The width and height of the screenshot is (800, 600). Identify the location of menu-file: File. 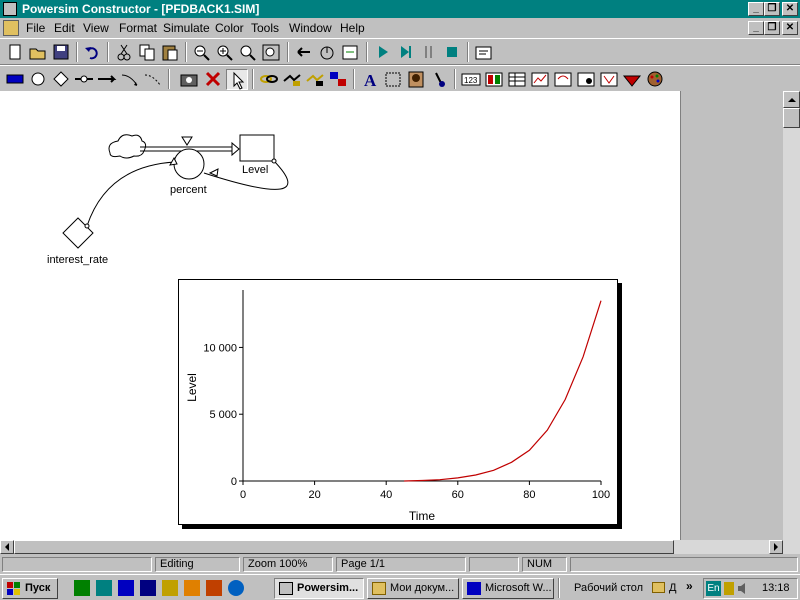
(35, 28).